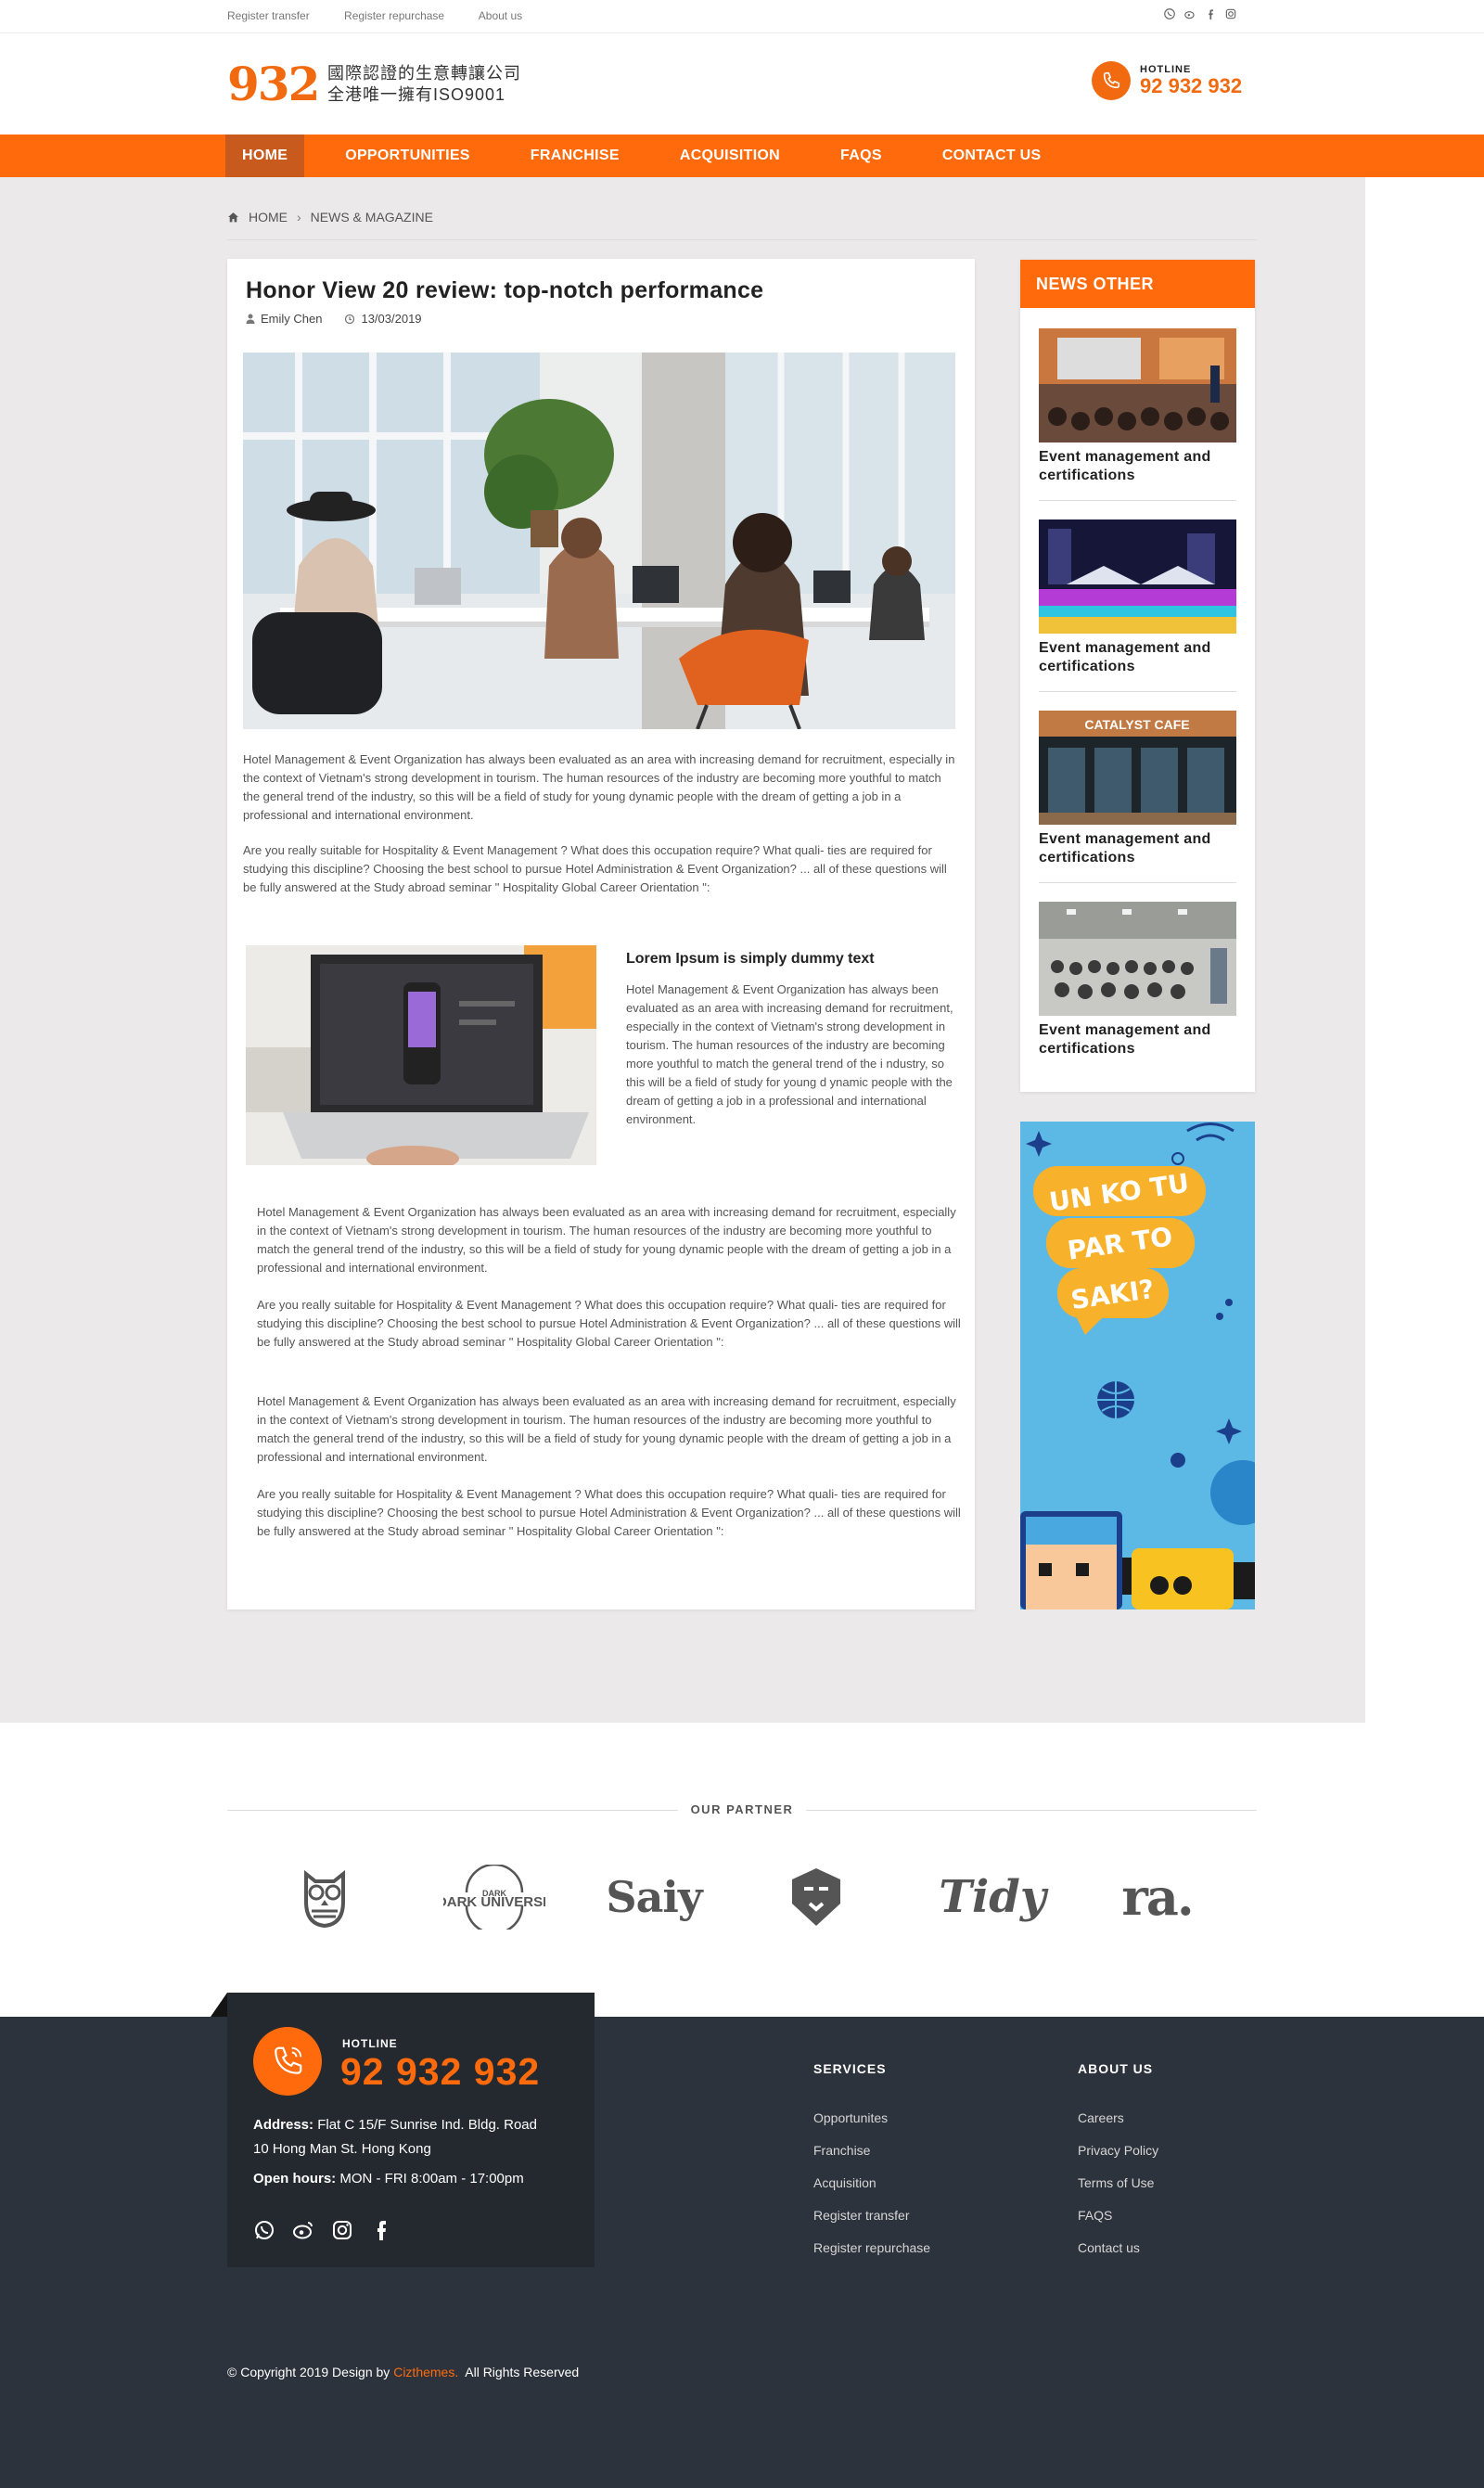  I want to click on footer-link-faqs: FAQS, so click(1118, 2215).